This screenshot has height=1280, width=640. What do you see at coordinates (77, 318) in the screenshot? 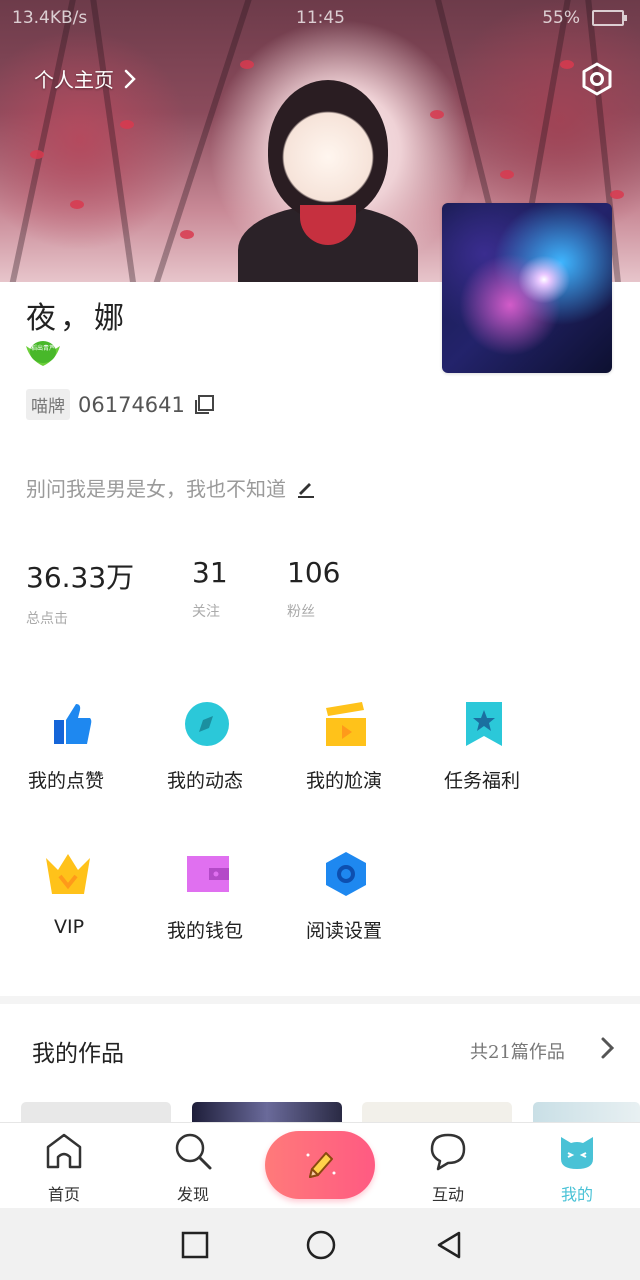
I see `username: 夜，娜` at bounding box center [77, 318].